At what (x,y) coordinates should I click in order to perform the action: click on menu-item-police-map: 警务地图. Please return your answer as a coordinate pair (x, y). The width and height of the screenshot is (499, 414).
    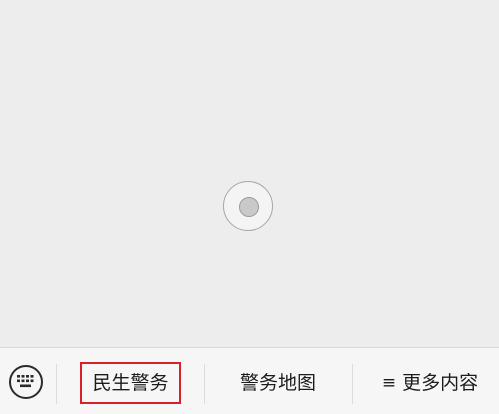
    Looking at the image, I should click on (278, 383).